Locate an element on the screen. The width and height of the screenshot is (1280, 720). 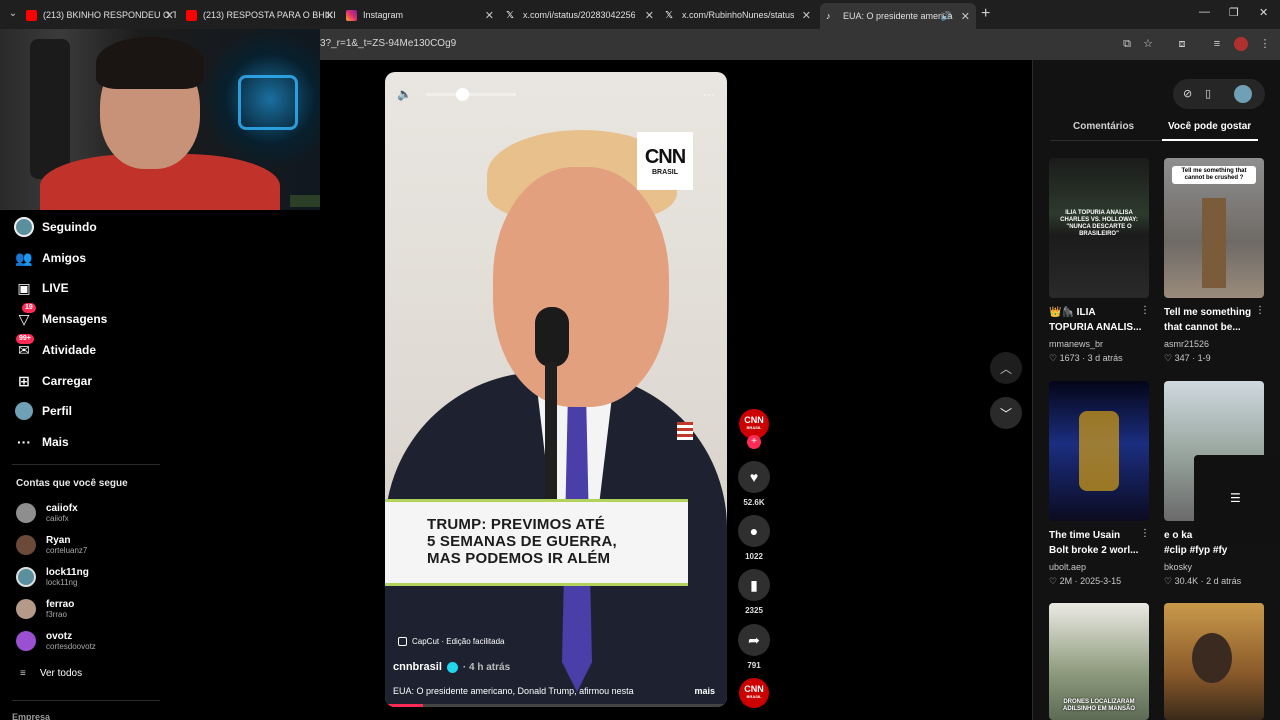
logo-subtext: BRASIL is located at coordinates (665, 172).